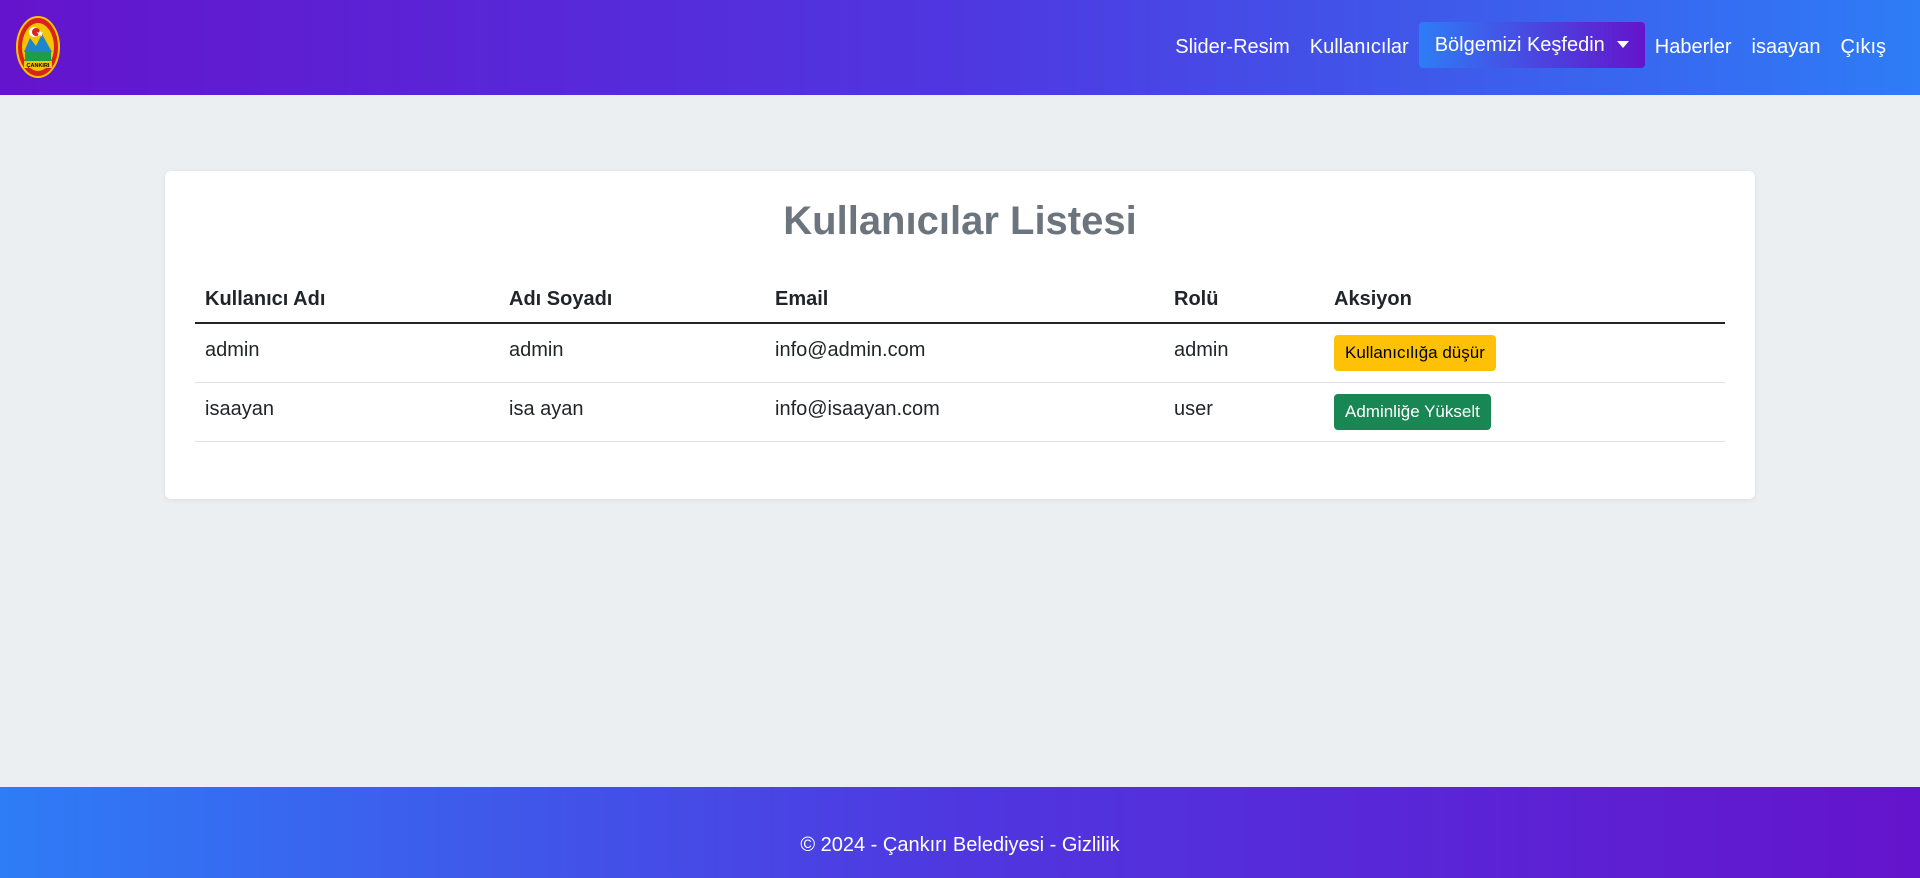  What do you see at coordinates (632, 353) in the screenshot?
I see `cell-fullname: admin` at bounding box center [632, 353].